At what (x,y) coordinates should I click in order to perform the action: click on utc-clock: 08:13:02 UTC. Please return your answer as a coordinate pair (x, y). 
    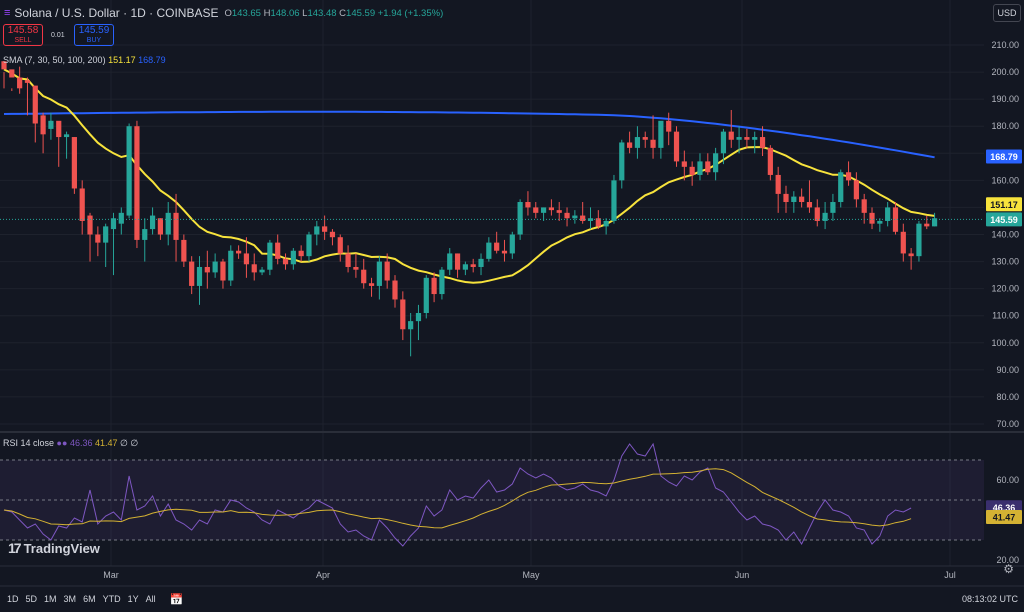
    Looking at the image, I should click on (990, 599).